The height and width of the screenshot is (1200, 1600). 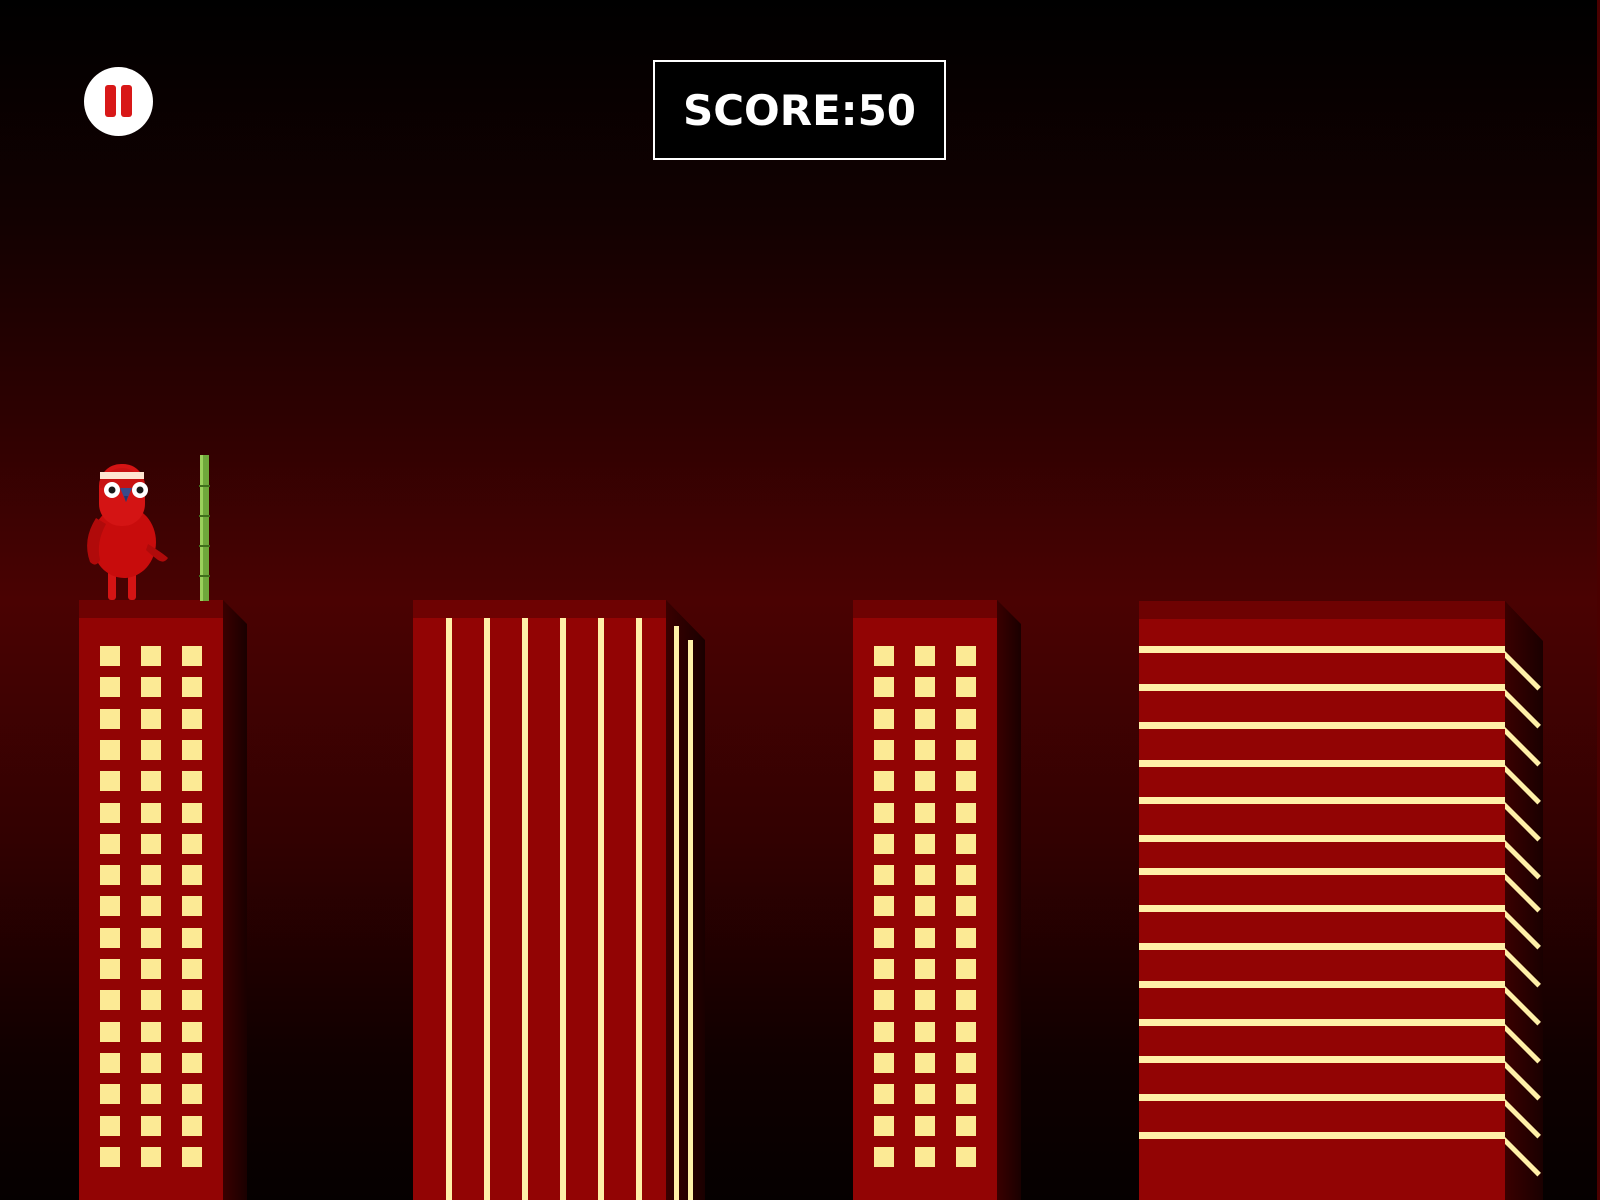 What do you see at coordinates (799, 110) in the screenshot?
I see `score-display: SCORE: 50` at bounding box center [799, 110].